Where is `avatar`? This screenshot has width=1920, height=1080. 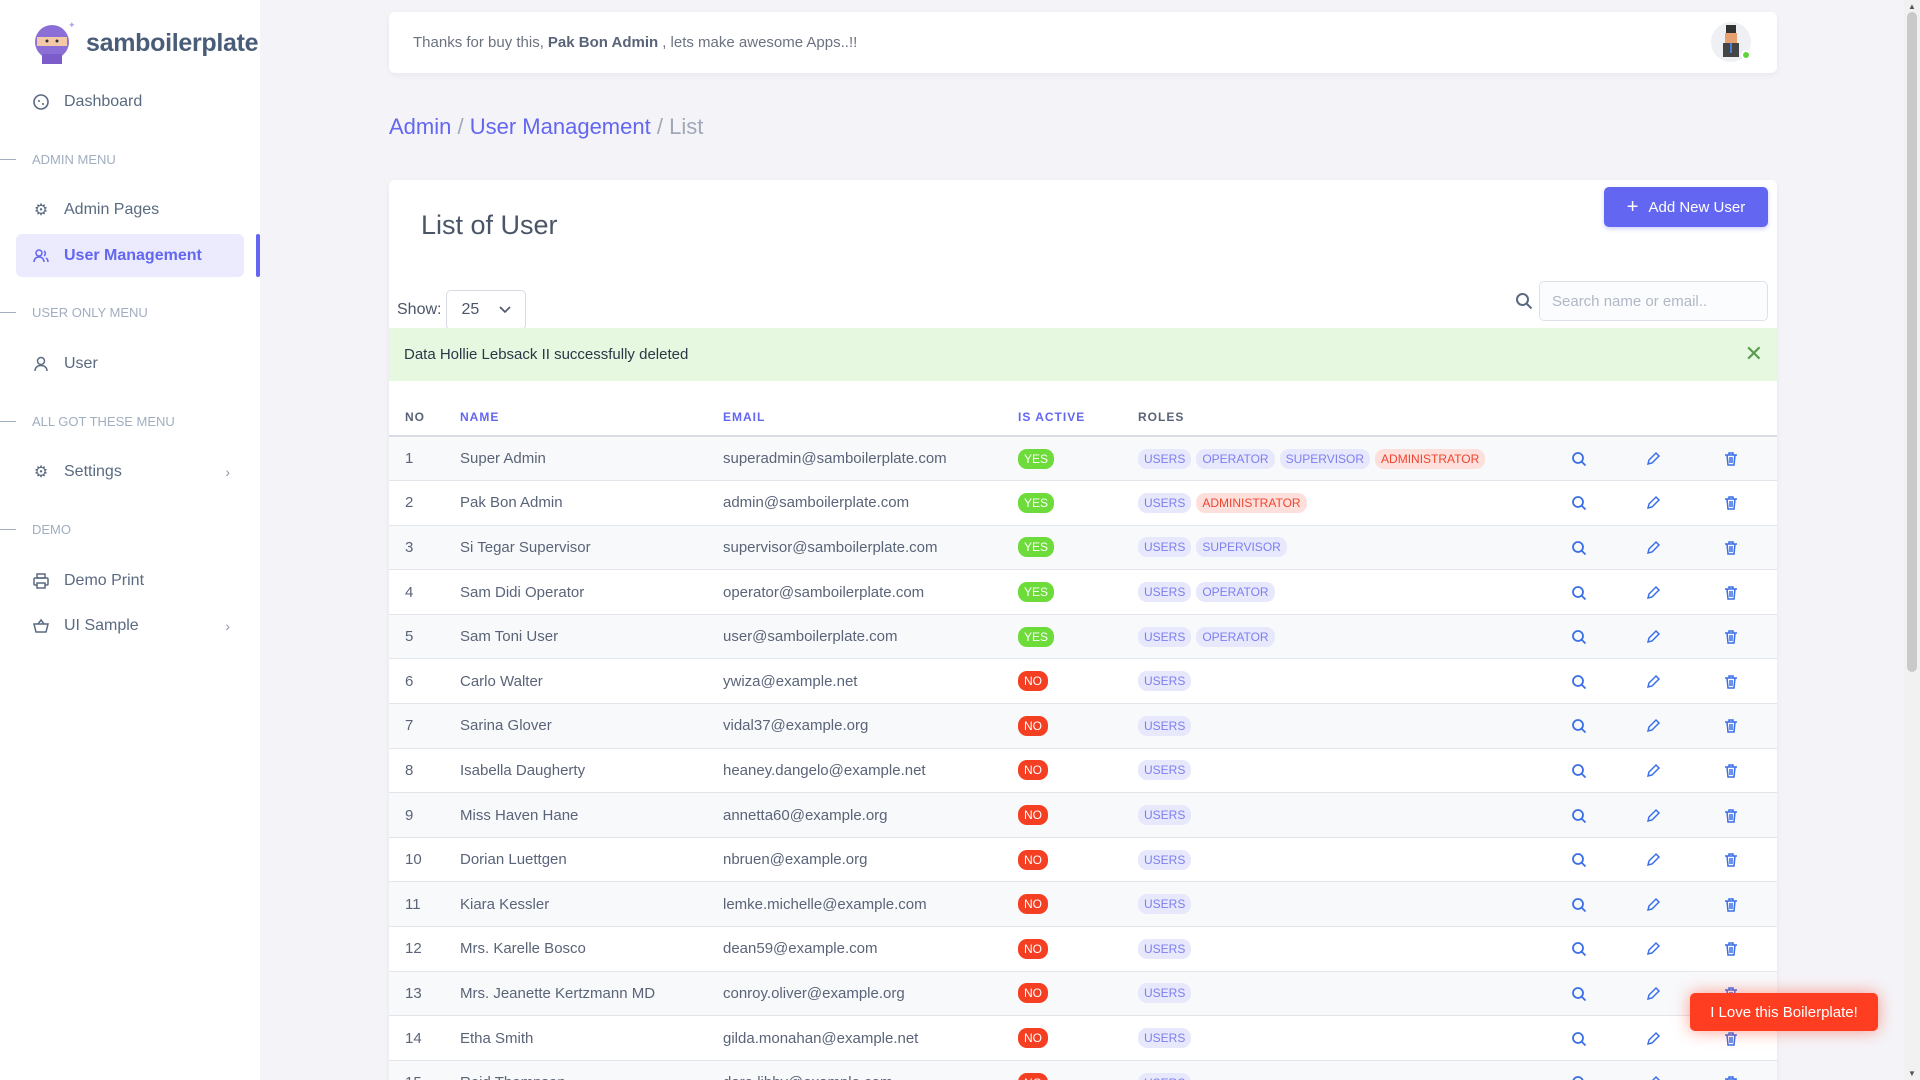
avatar is located at coordinates (1731, 42).